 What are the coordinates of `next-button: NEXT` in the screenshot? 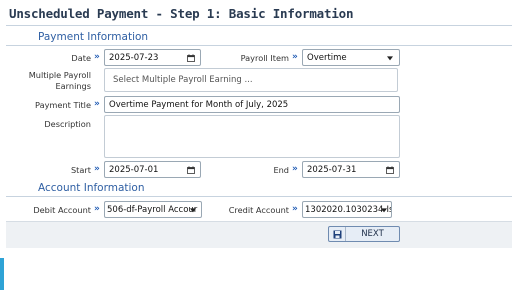 It's located at (364, 234).